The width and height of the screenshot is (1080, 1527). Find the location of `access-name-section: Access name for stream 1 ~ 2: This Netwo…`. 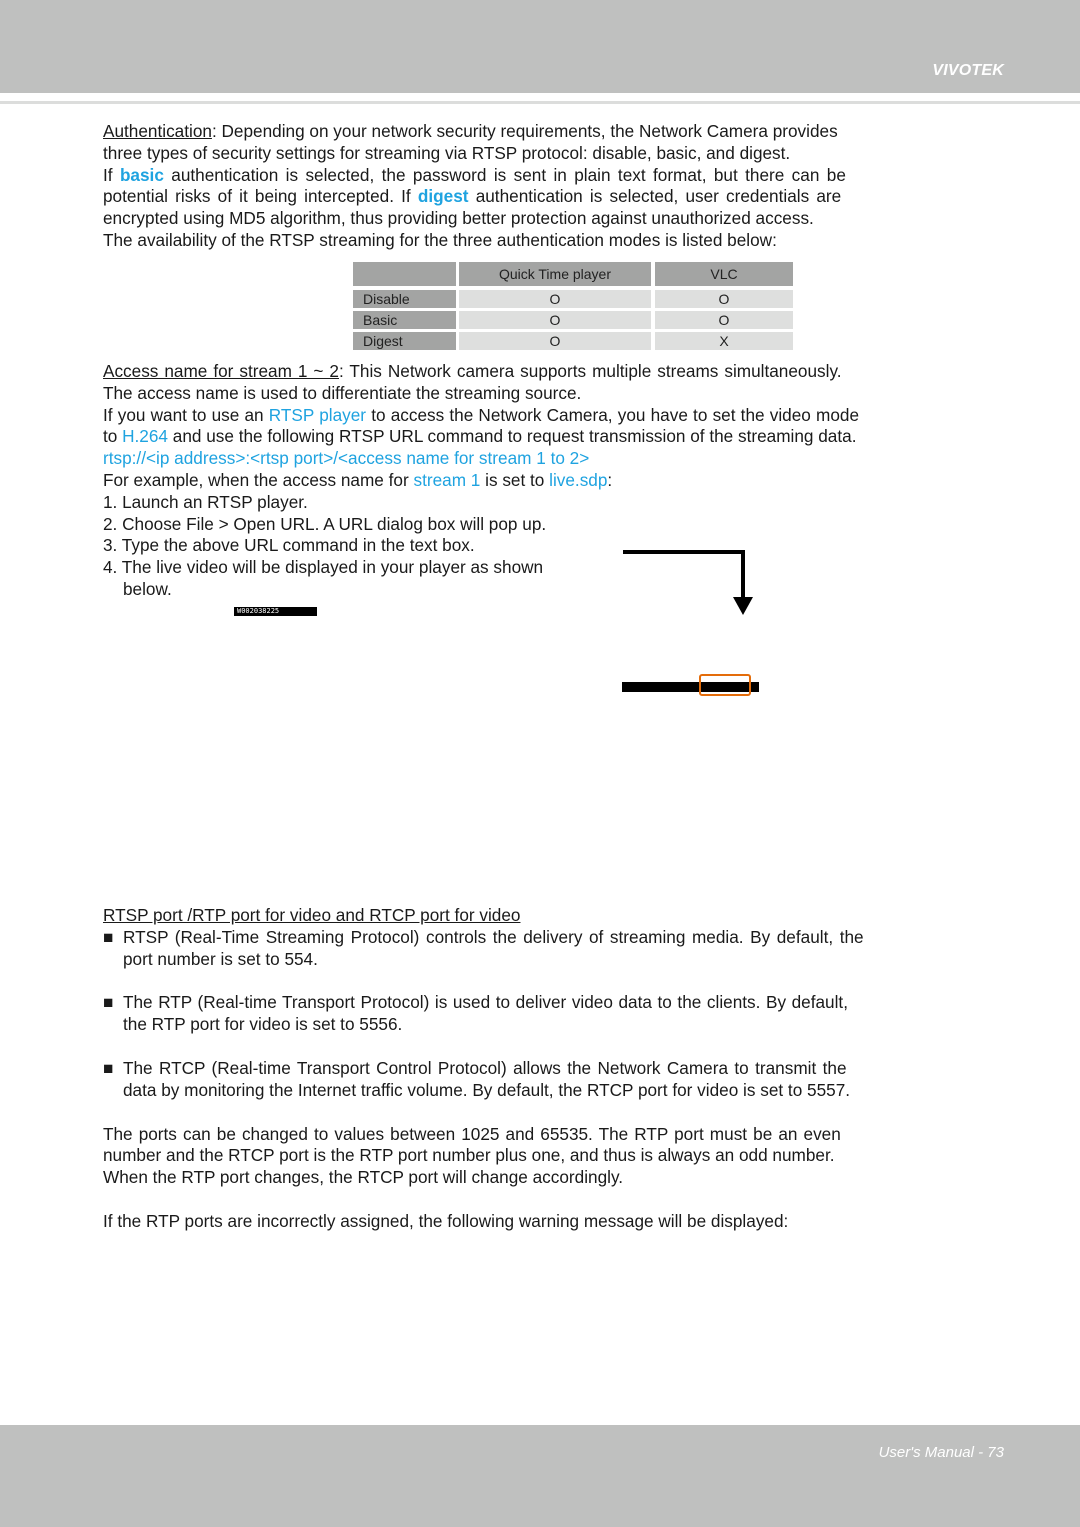

access-name-section: Access name for stream 1 ~ 2: This Netwo… is located at coordinates (540, 481).